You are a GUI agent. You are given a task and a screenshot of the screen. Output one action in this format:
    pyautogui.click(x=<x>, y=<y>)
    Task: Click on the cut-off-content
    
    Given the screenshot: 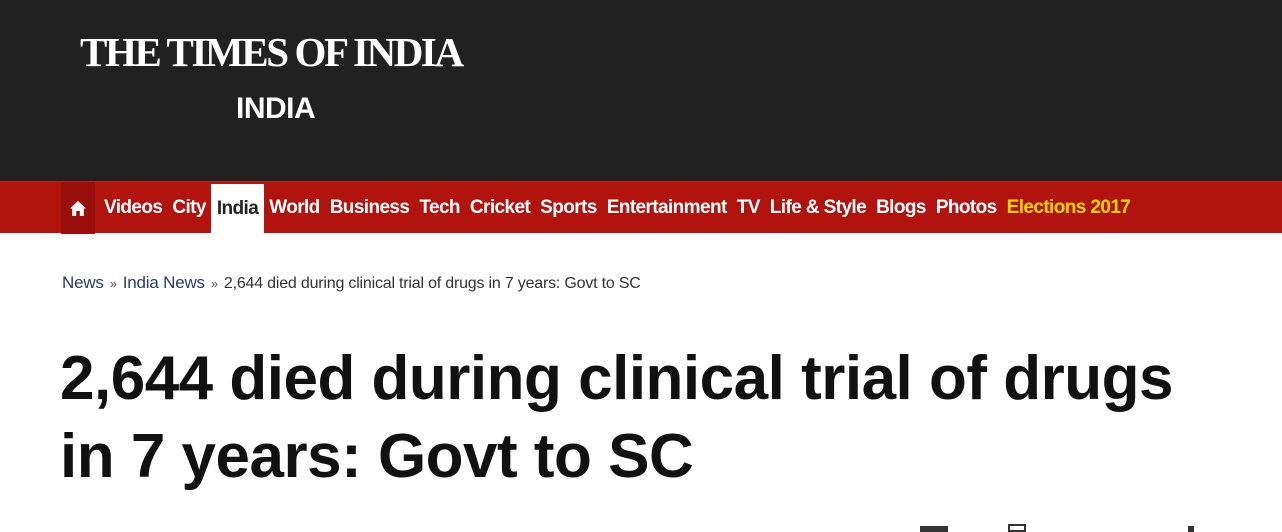 What is the action you would take?
    pyautogui.click(x=1070, y=527)
    